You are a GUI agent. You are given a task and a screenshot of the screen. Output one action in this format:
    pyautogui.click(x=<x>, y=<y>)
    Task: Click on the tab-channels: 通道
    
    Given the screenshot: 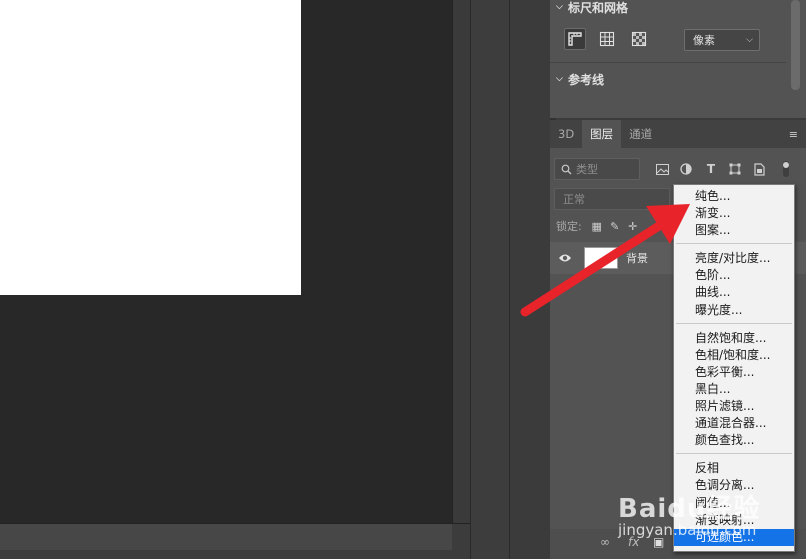 What is the action you would take?
    pyautogui.click(x=640, y=134)
    